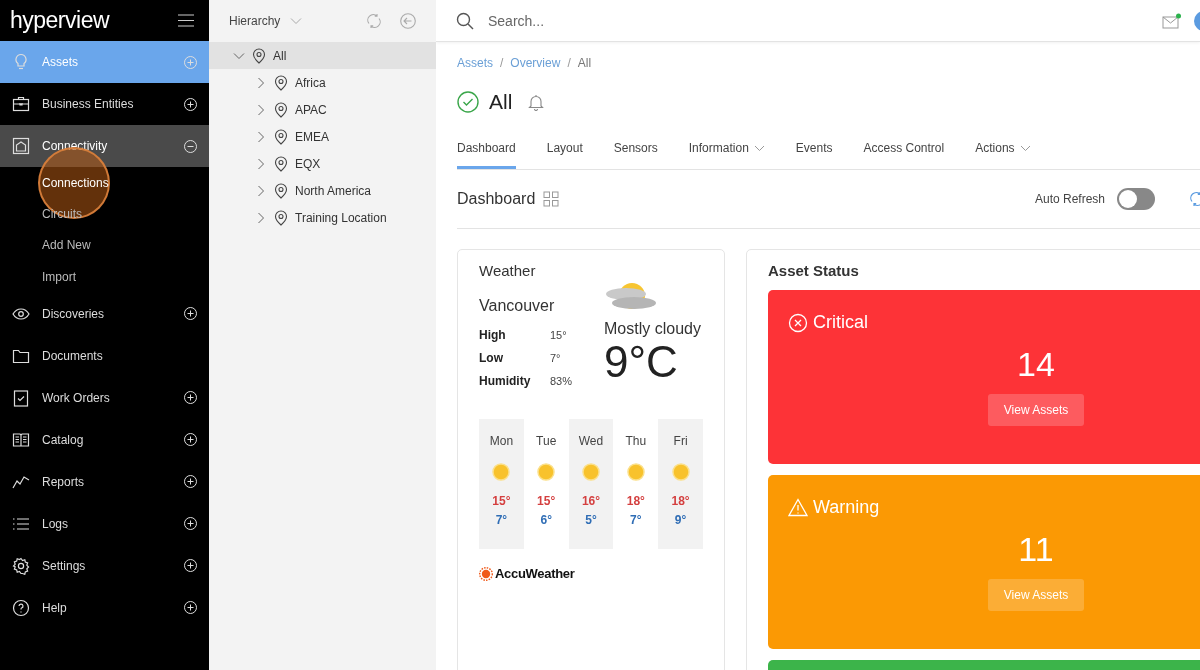 The height and width of the screenshot is (670, 1200). Describe the element at coordinates (591, 441) in the screenshot. I see `day-name: Wed` at that location.